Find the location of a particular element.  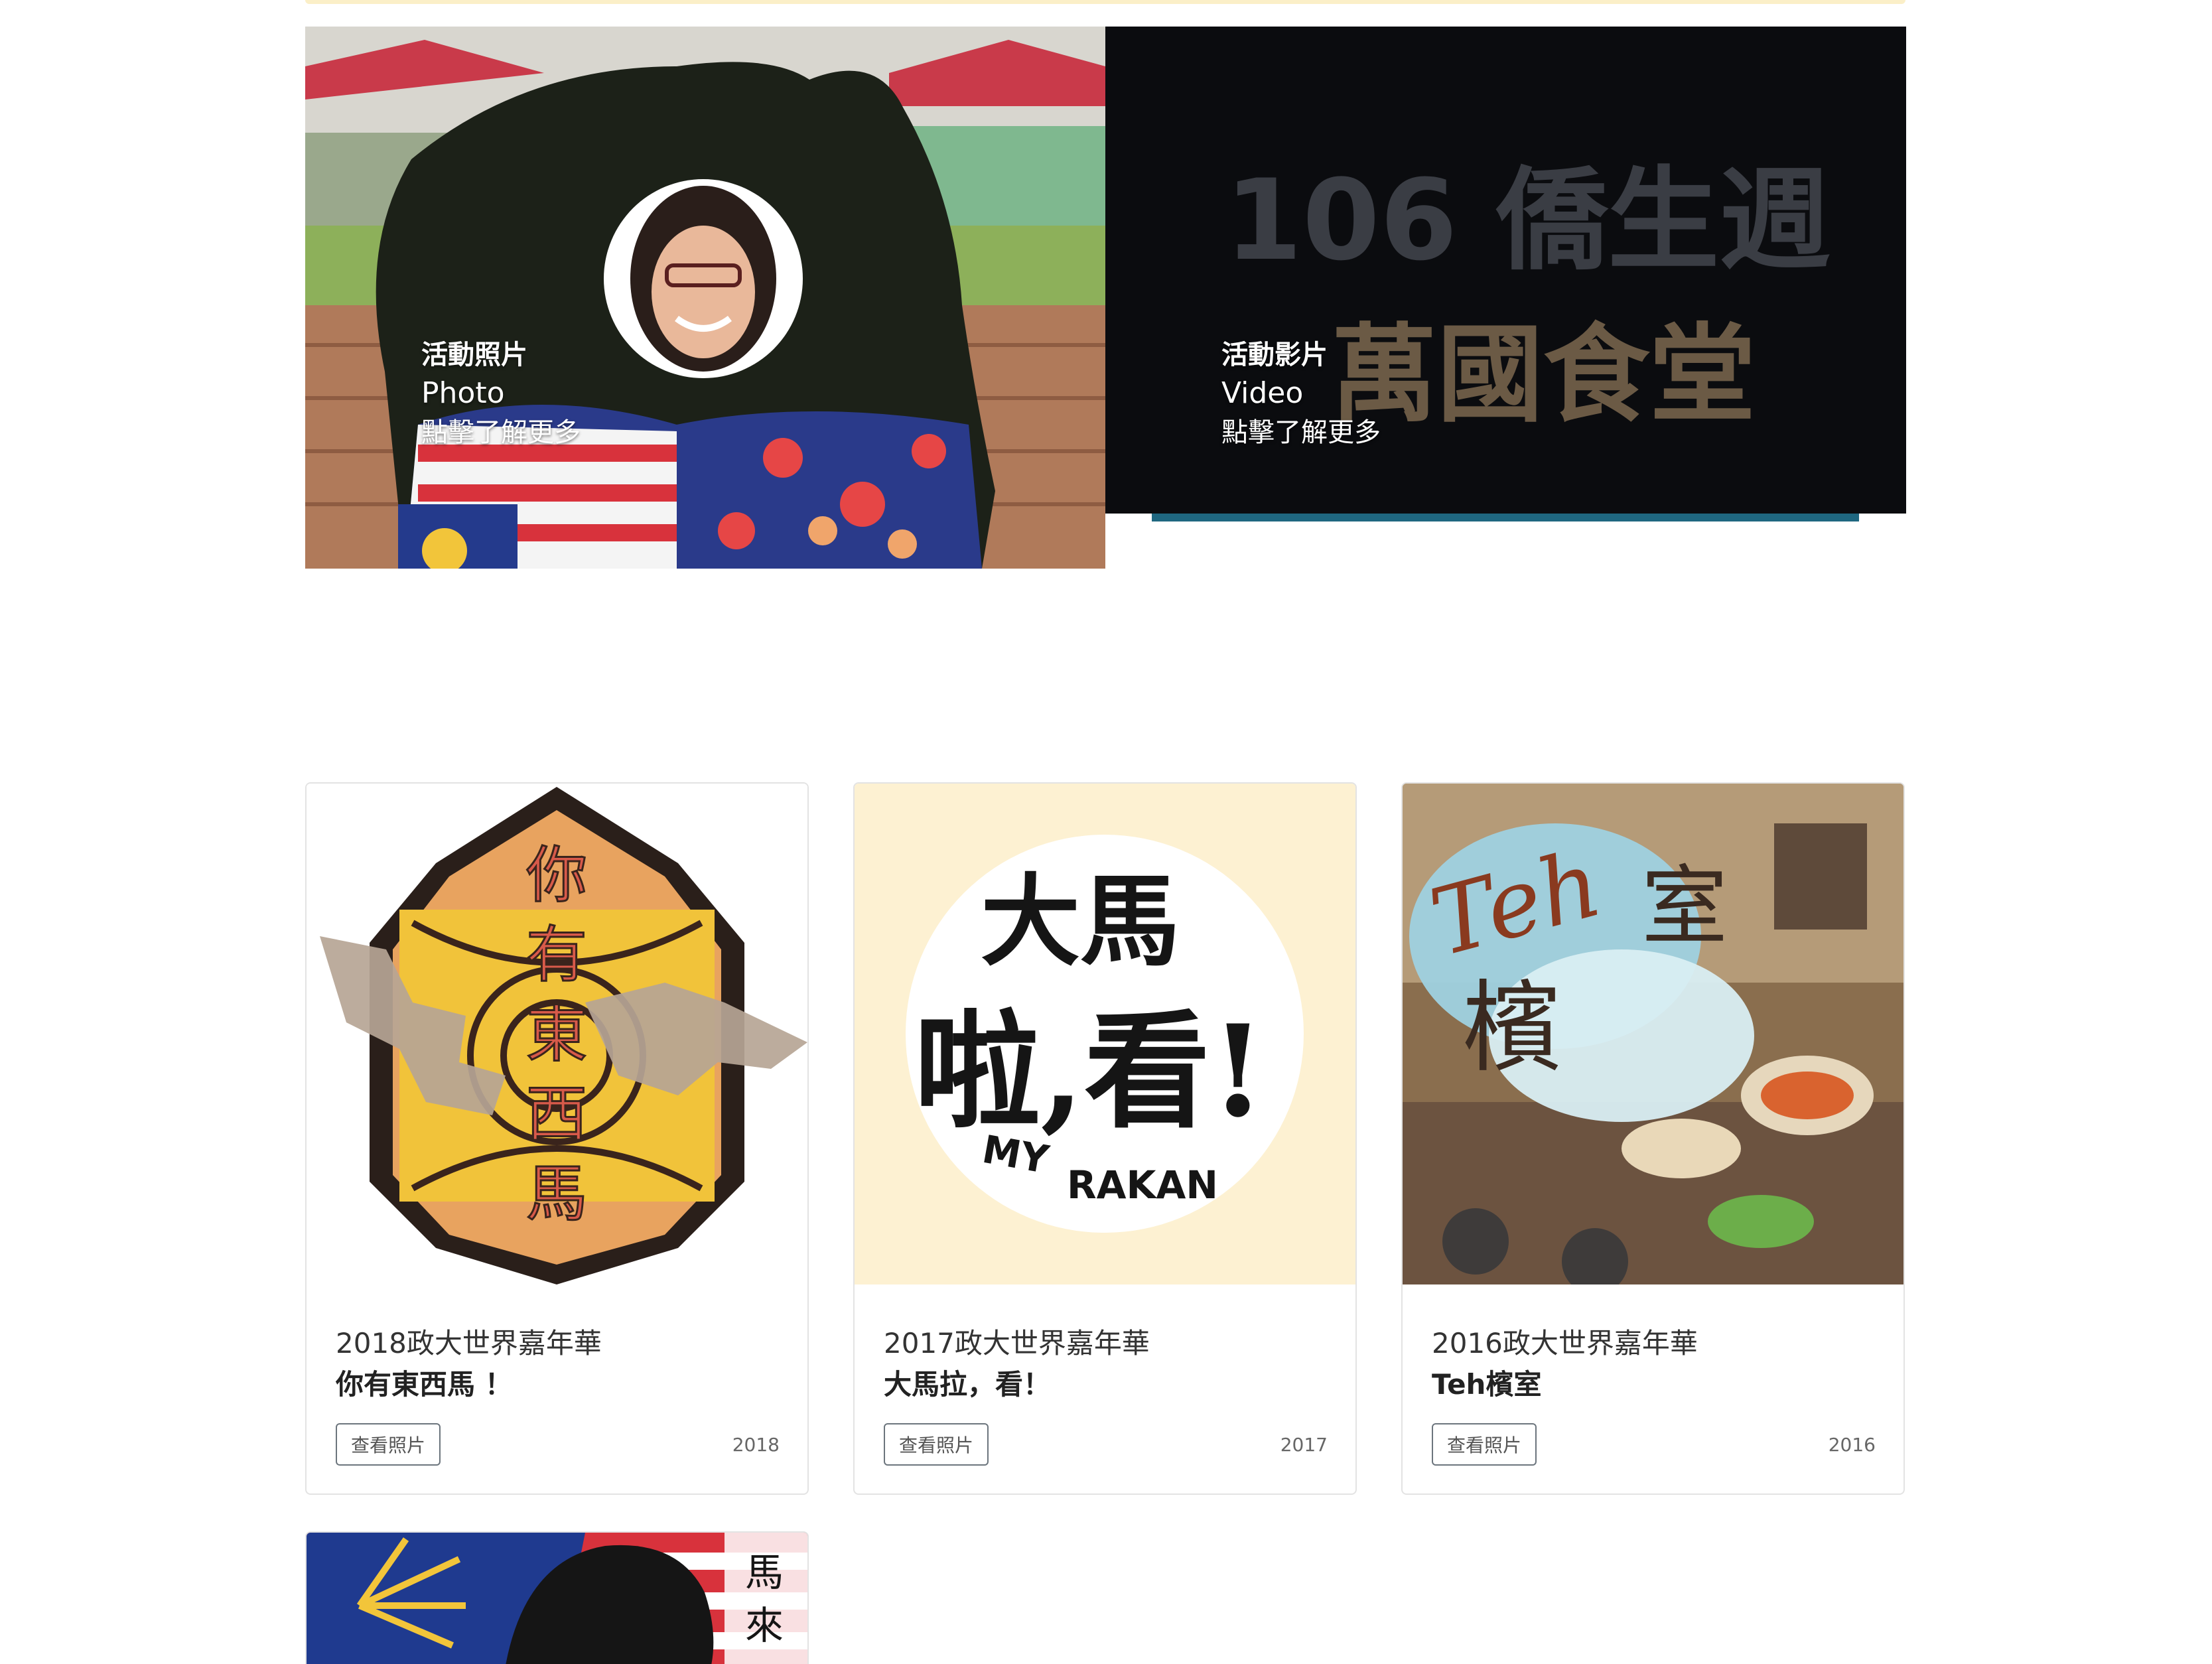

photo-banner-title-zh: 活動照片 is located at coordinates (474, 355).